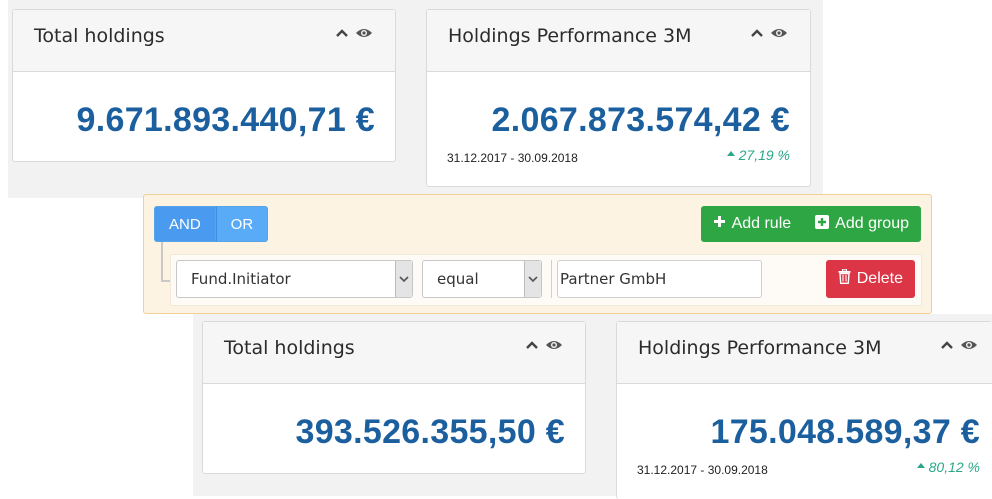  Describe the element at coordinates (879, 278) in the screenshot. I see `delete-label: Delete` at that location.